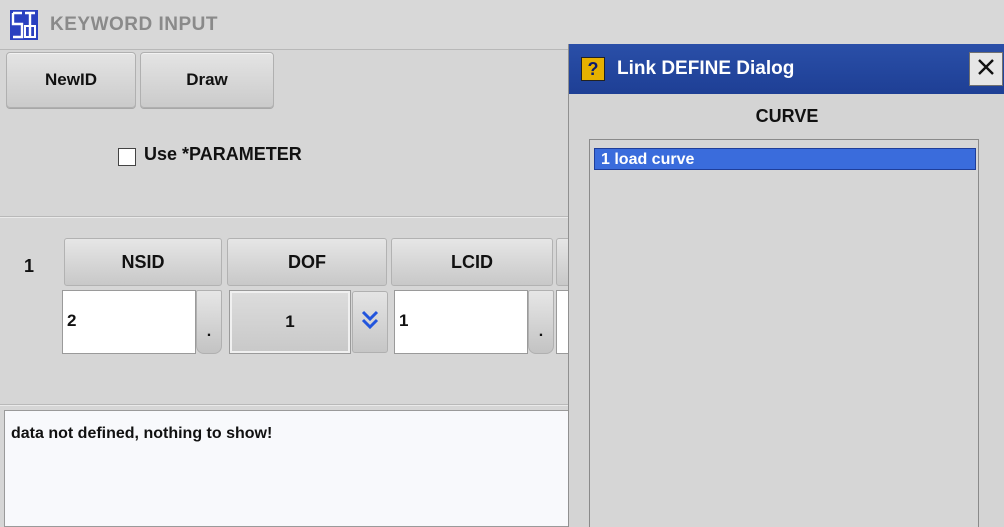 The image size is (1004, 527). I want to click on curve-list-title: CURVE, so click(787, 116).